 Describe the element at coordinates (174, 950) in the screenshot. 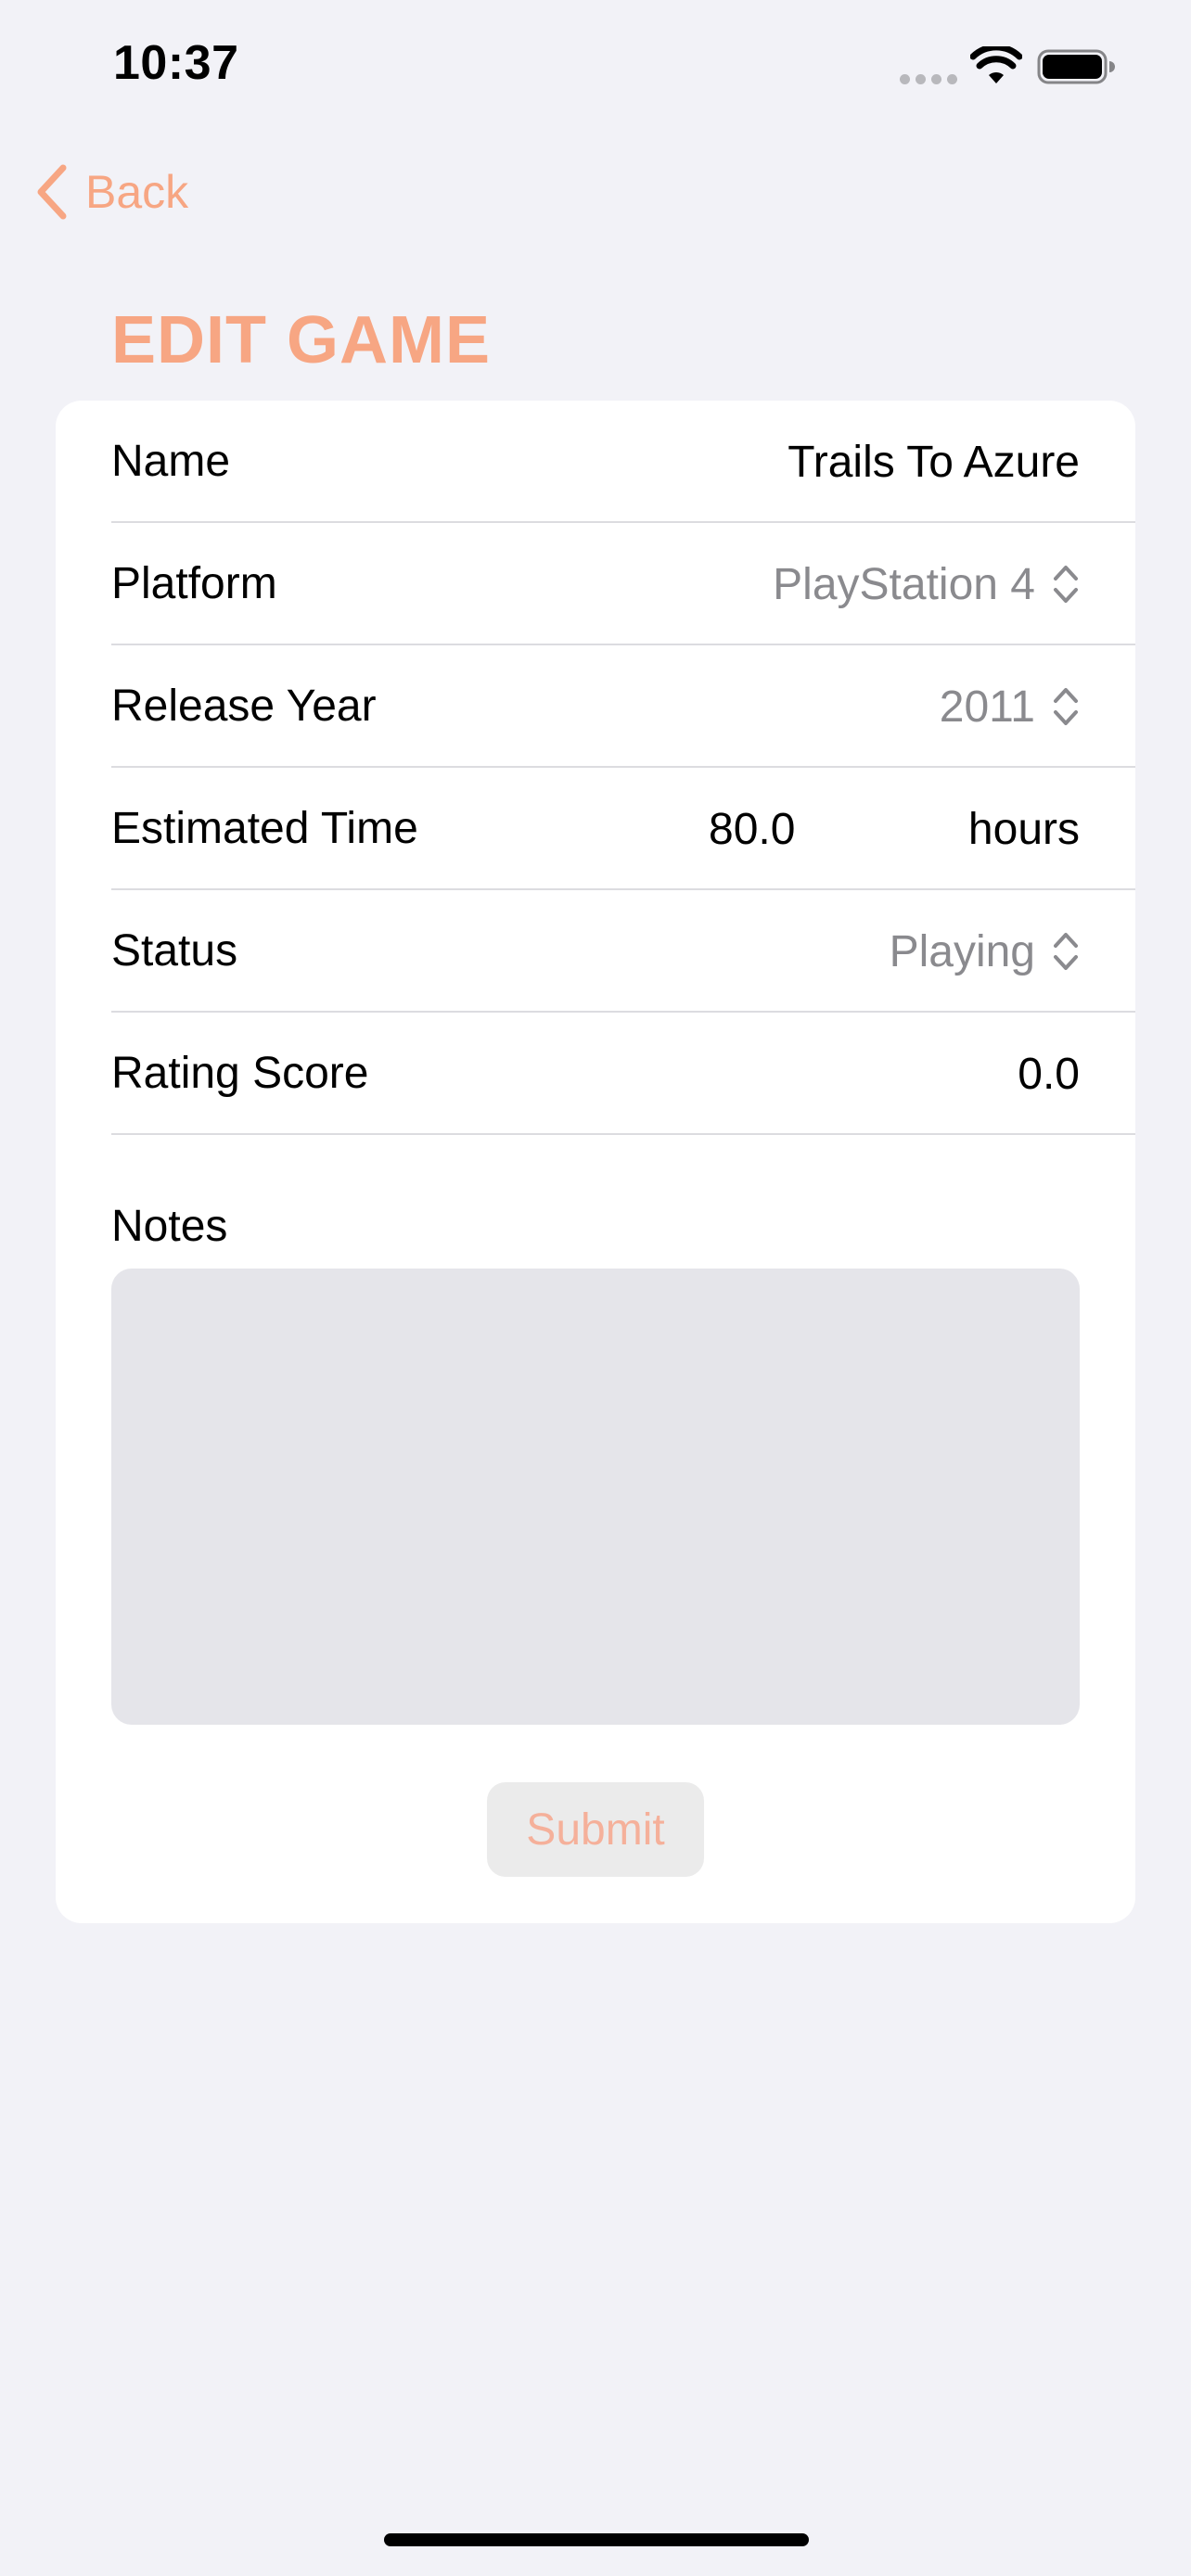

I see `status-label: Status` at that location.